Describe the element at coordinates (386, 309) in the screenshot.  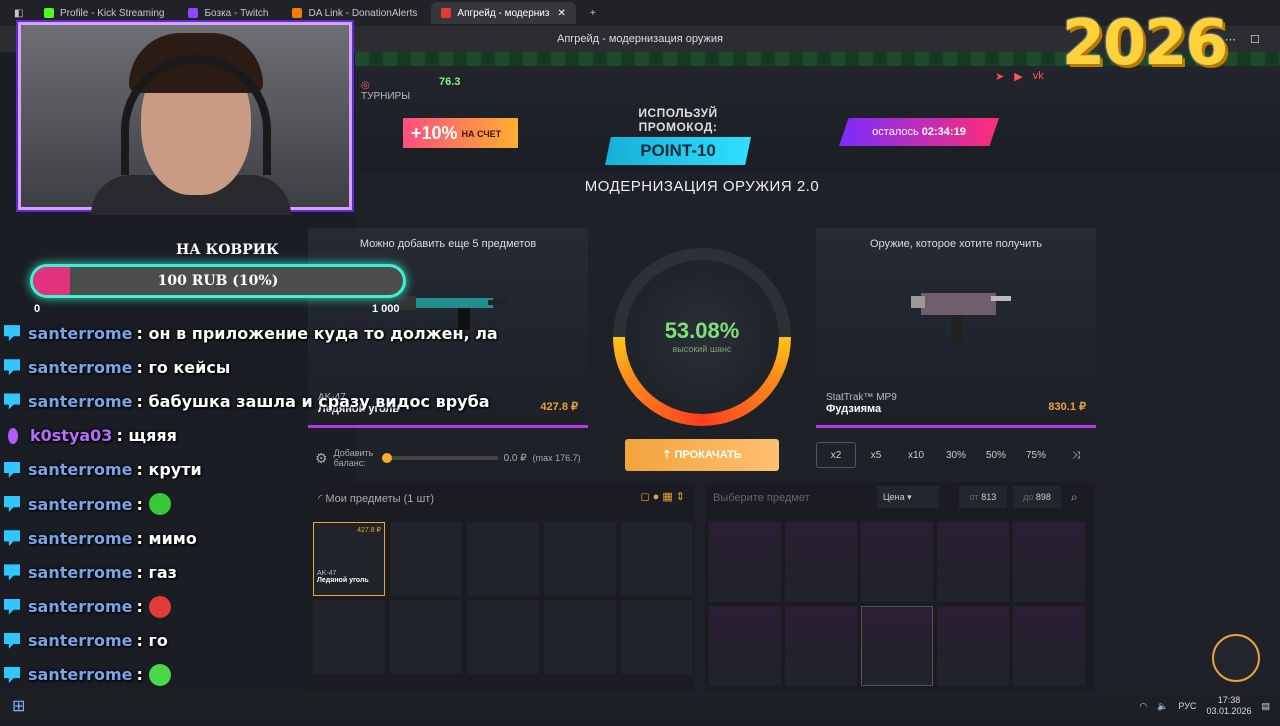
I see `donation-goal-max: 1 000` at that location.